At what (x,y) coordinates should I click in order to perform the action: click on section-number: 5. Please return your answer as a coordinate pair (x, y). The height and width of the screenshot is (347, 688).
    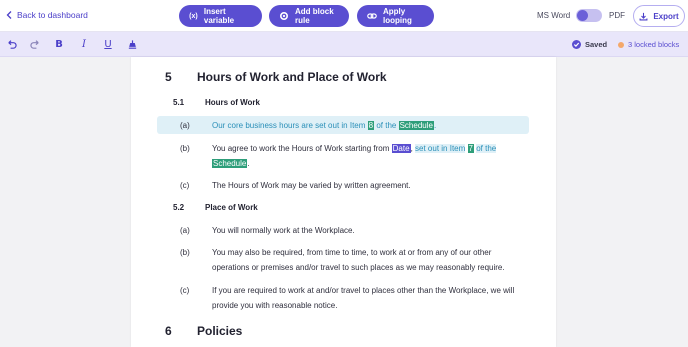
    Looking at the image, I should click on (168, 77).